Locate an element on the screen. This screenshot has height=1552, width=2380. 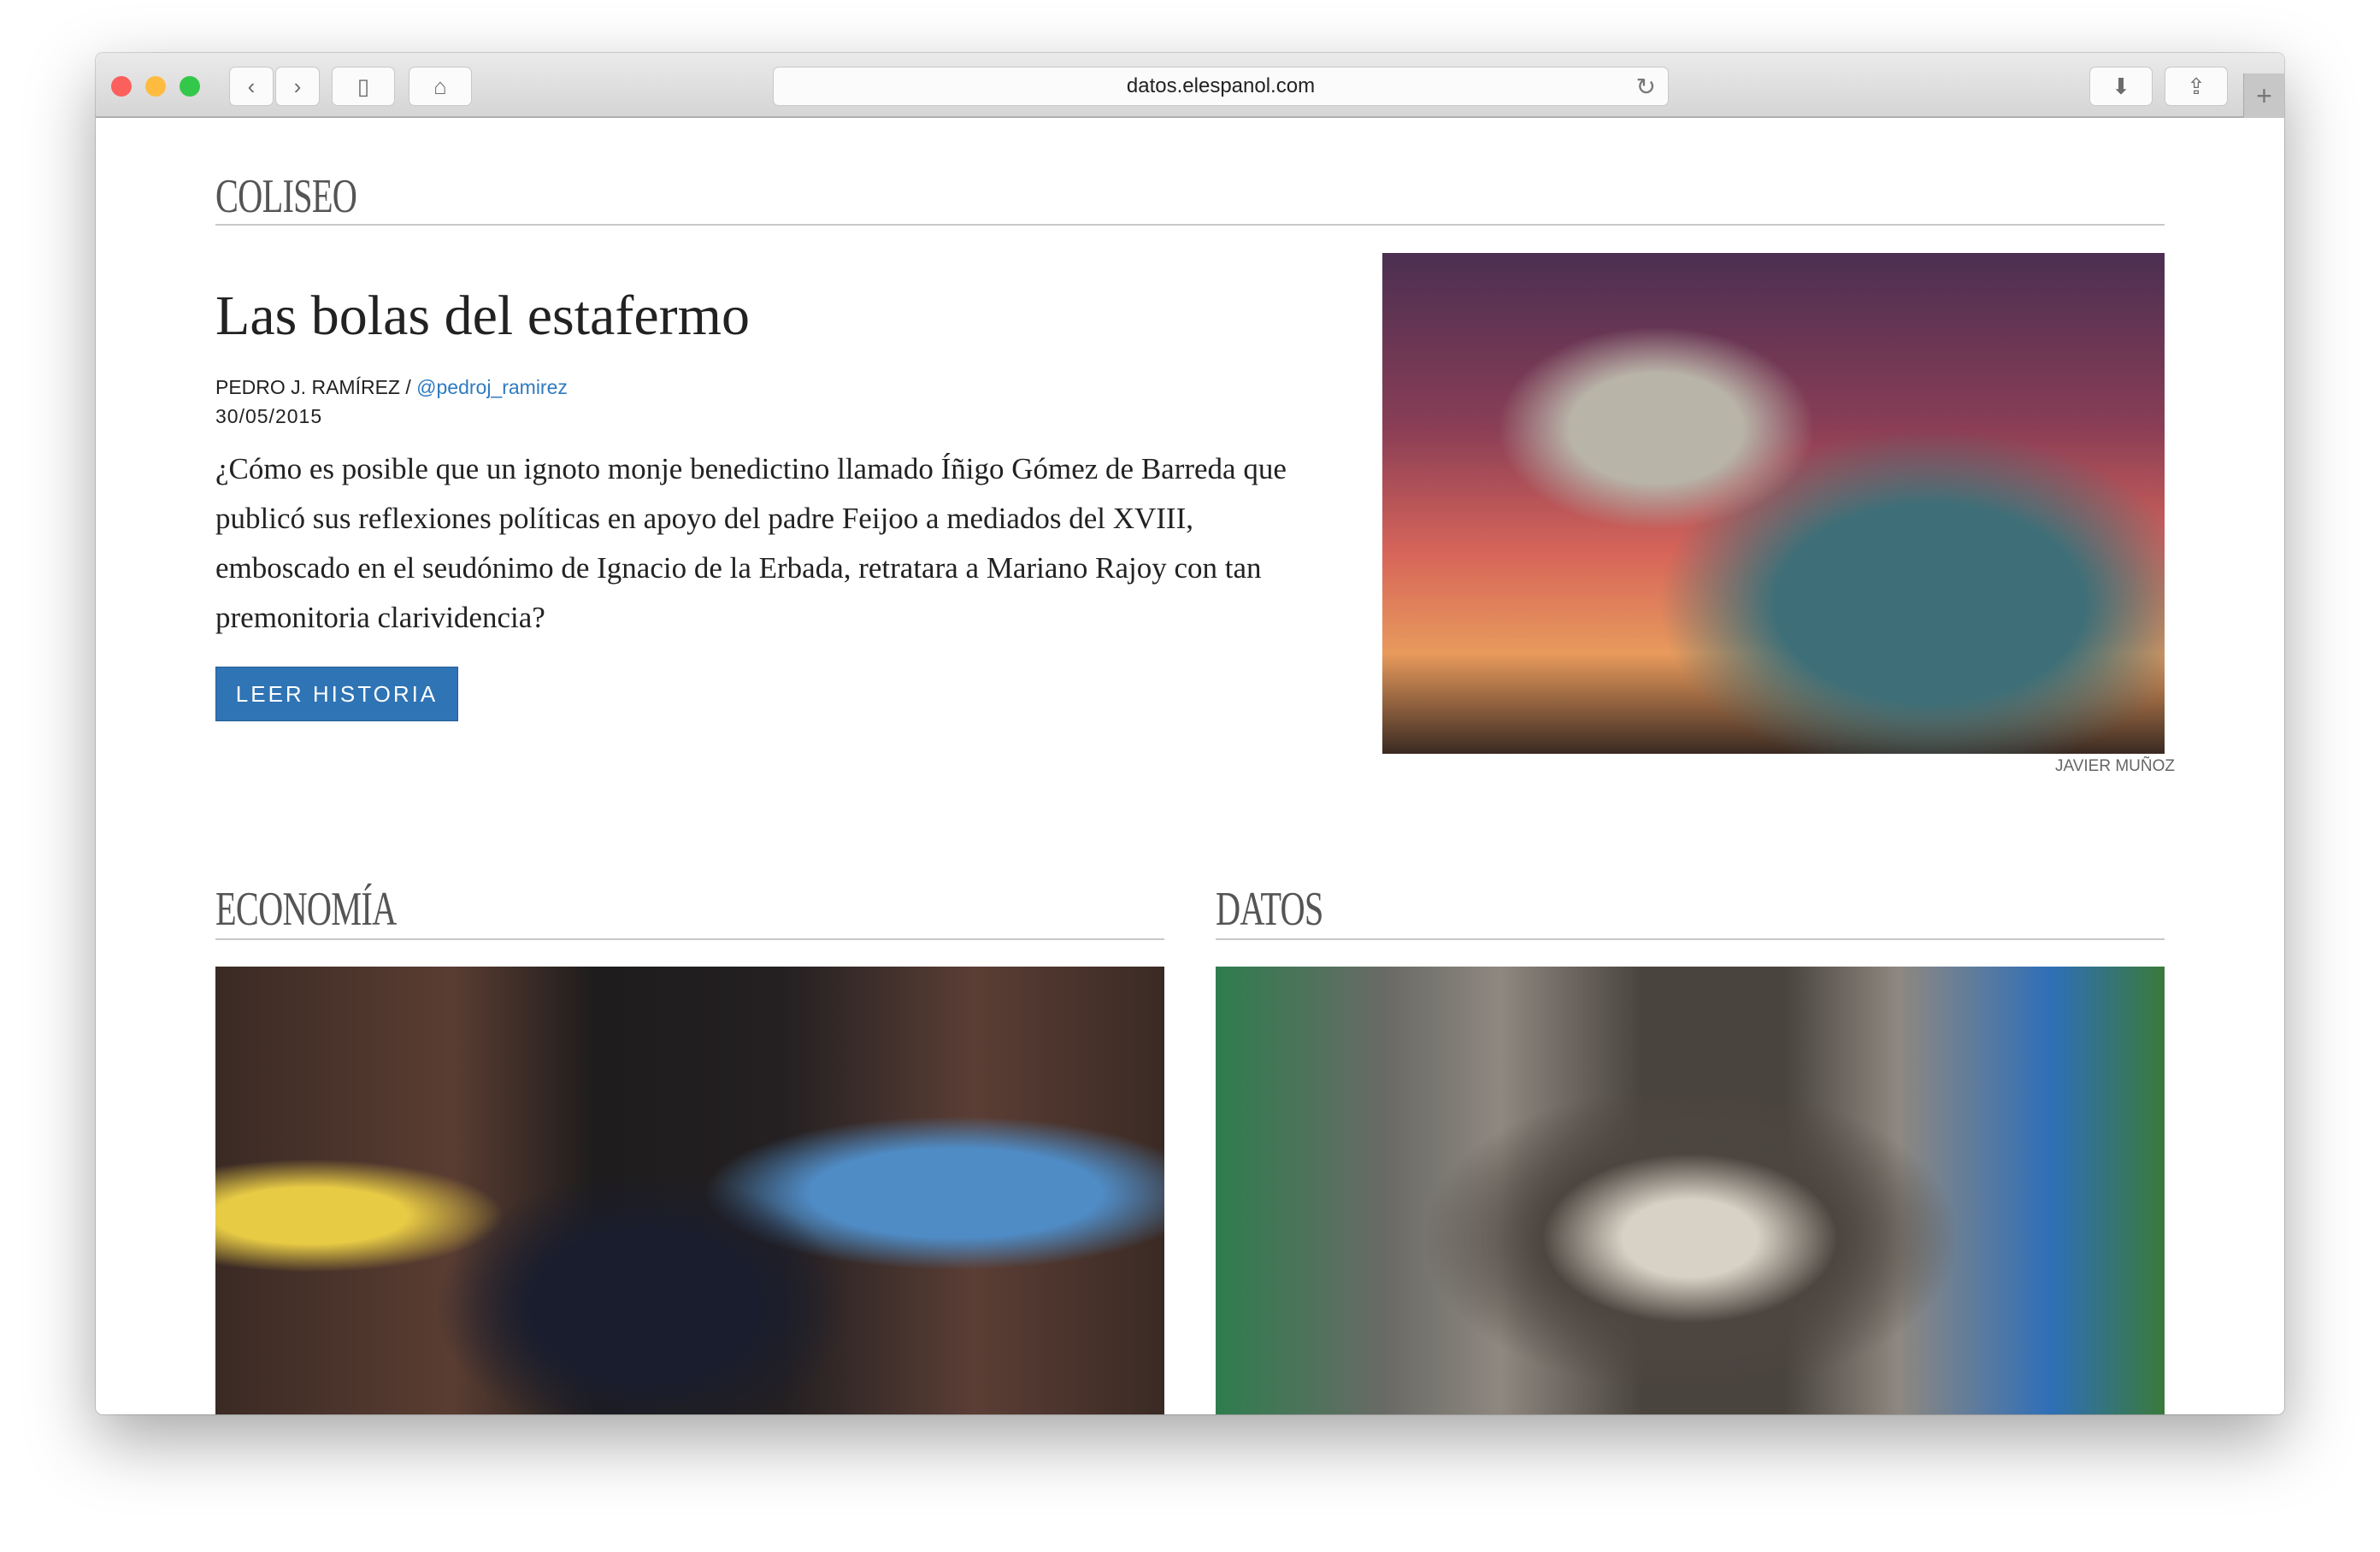
browser-toolbar: ‹ › ▯ ⌂ datos.elespanol.com ↻ ⬇ ⇪ + is located at coordinates (1190, 85).